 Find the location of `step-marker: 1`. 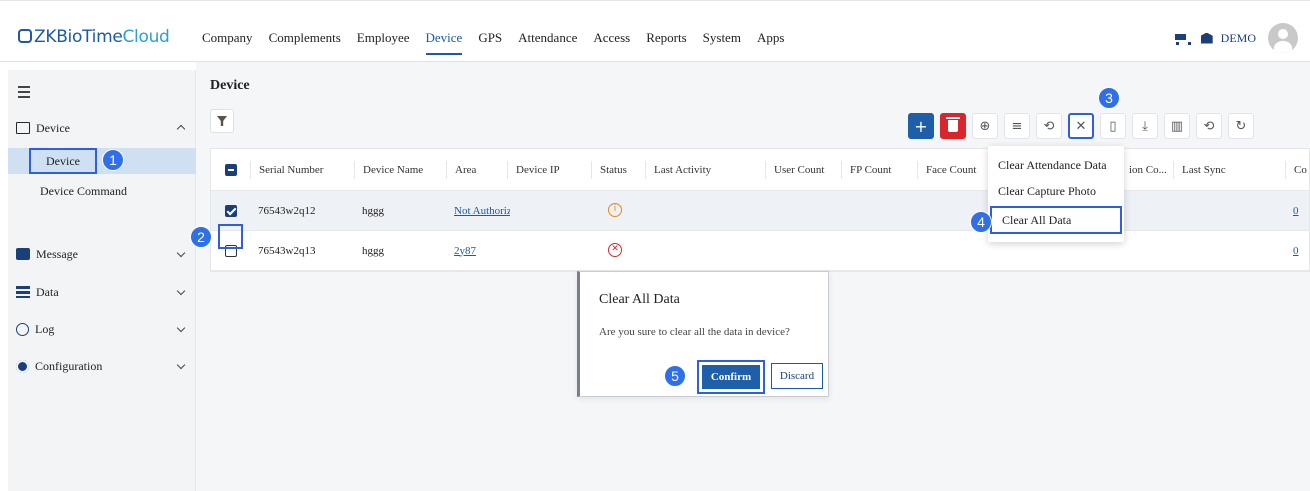

step-marker: 1 is located at coordinates (113, 160).